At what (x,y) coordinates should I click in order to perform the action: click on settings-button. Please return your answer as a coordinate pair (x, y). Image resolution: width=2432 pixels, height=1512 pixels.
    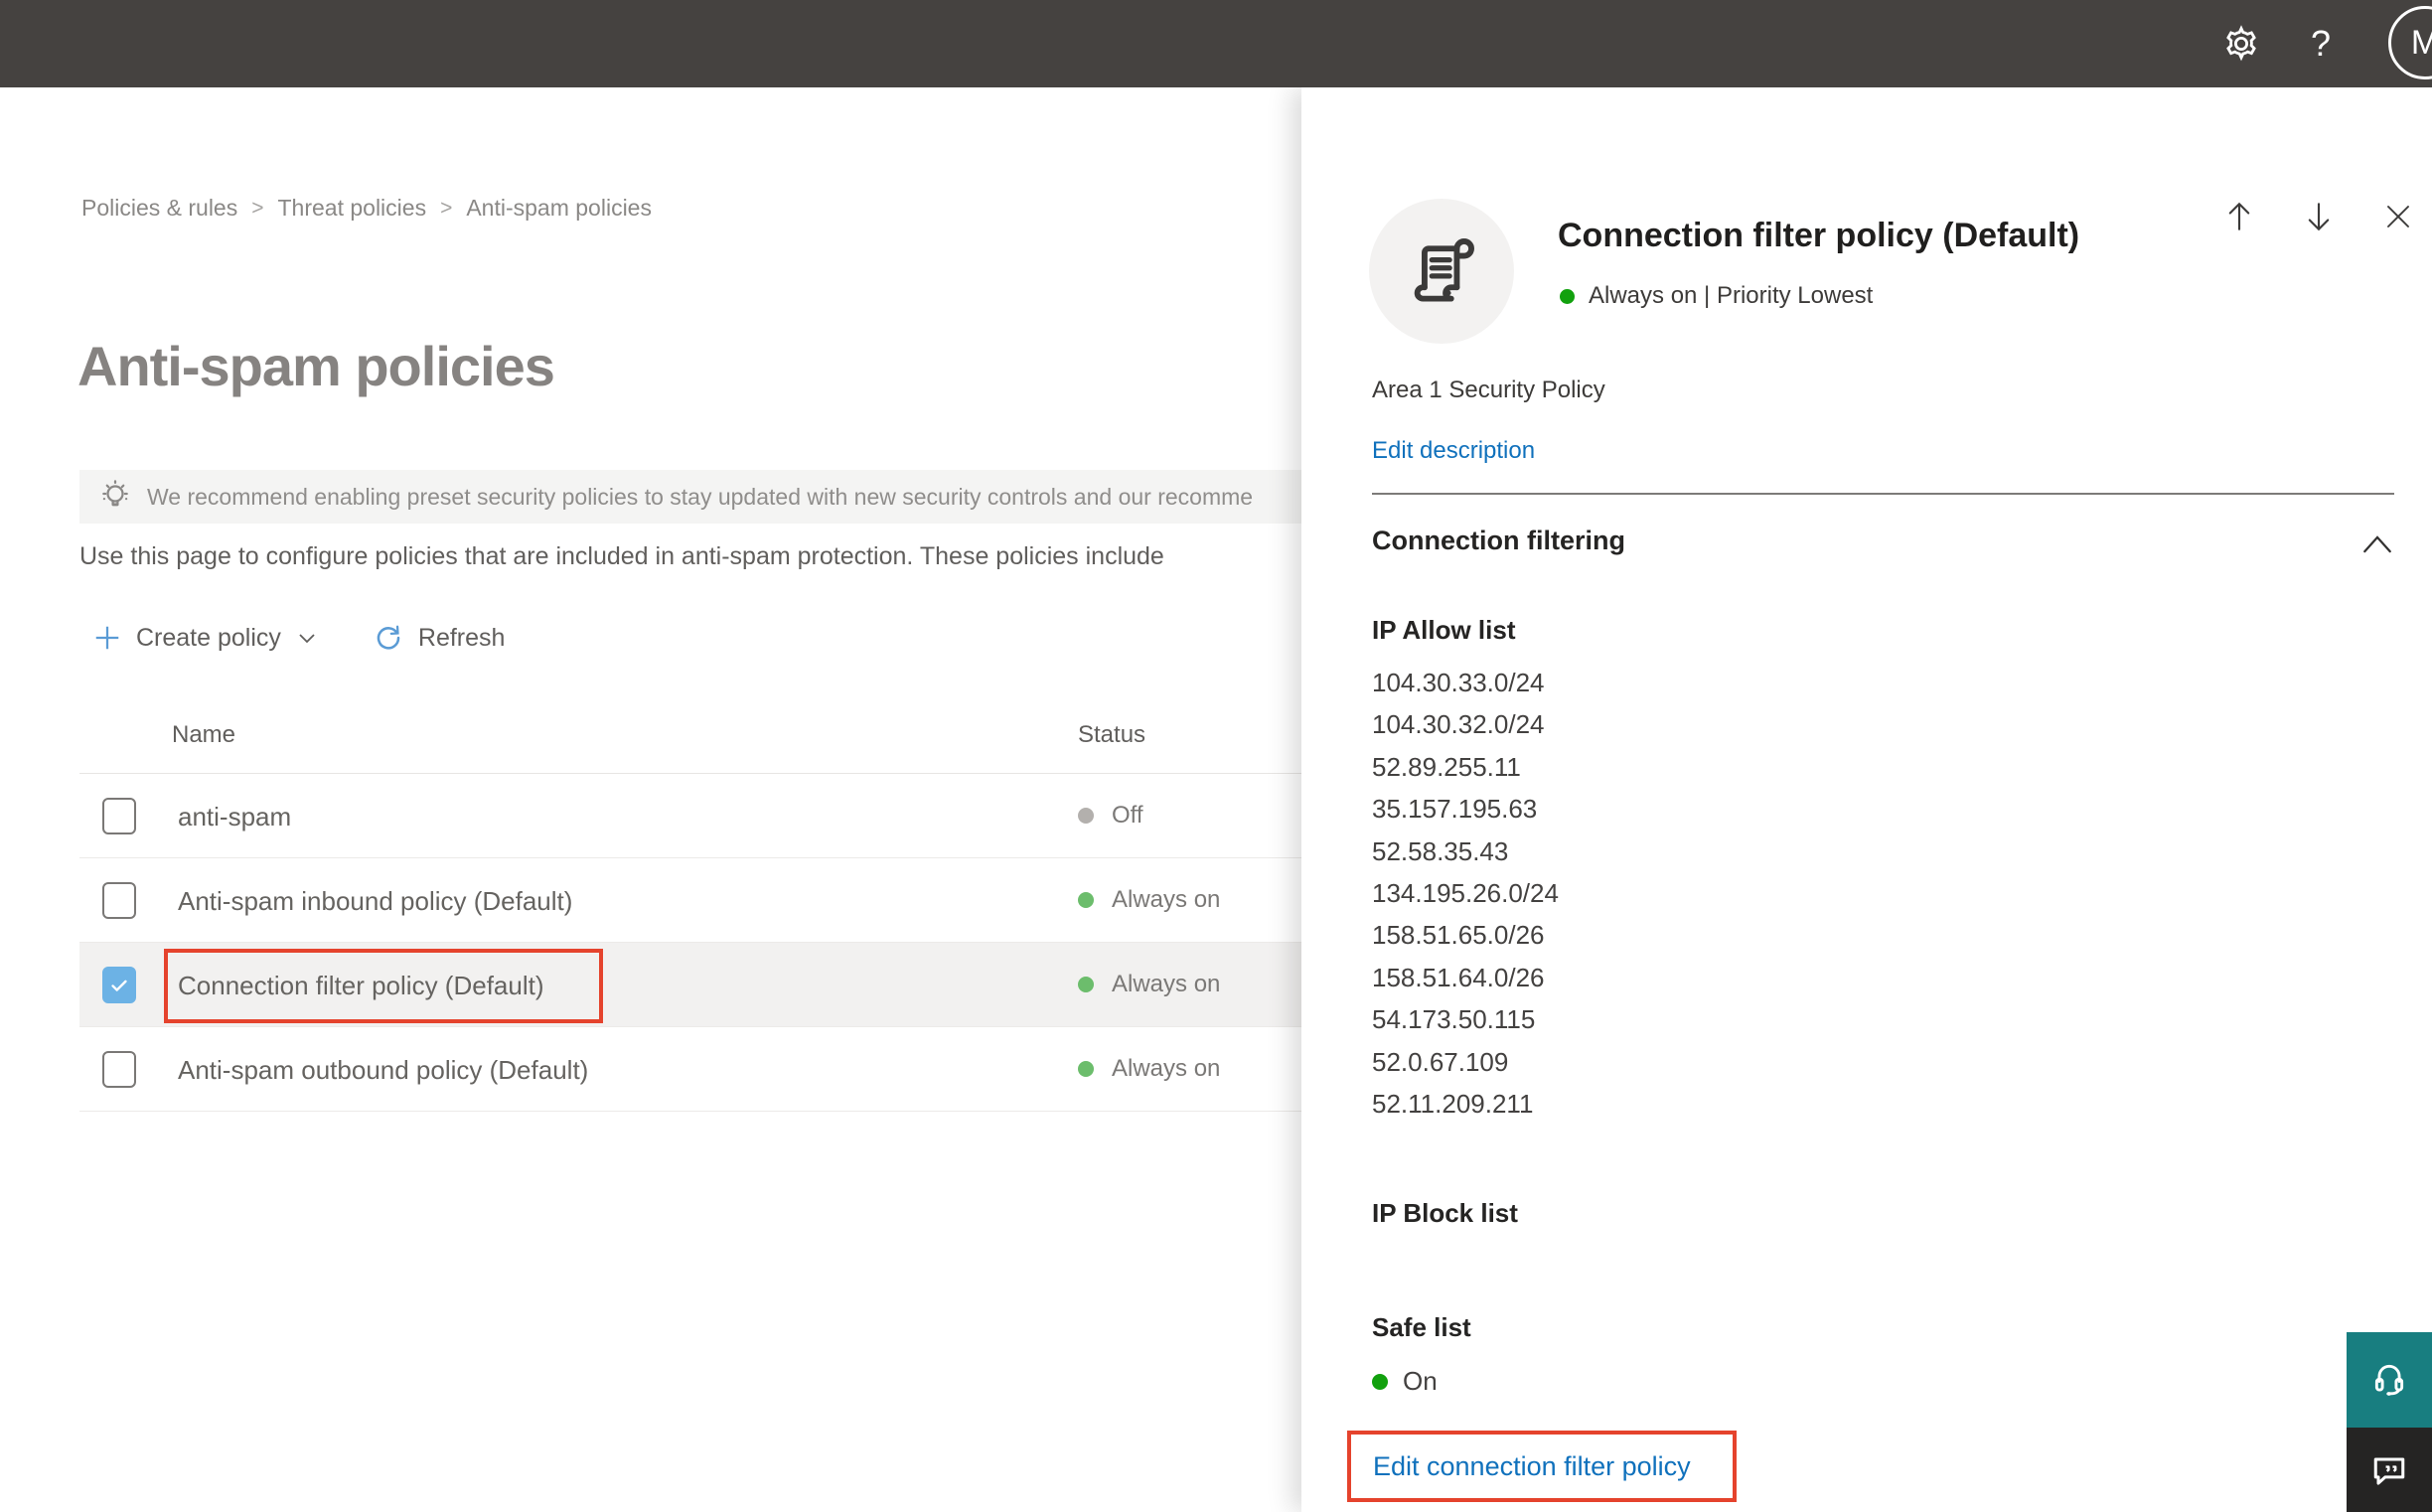
    Looking at the image, I should click on (2241, 43).